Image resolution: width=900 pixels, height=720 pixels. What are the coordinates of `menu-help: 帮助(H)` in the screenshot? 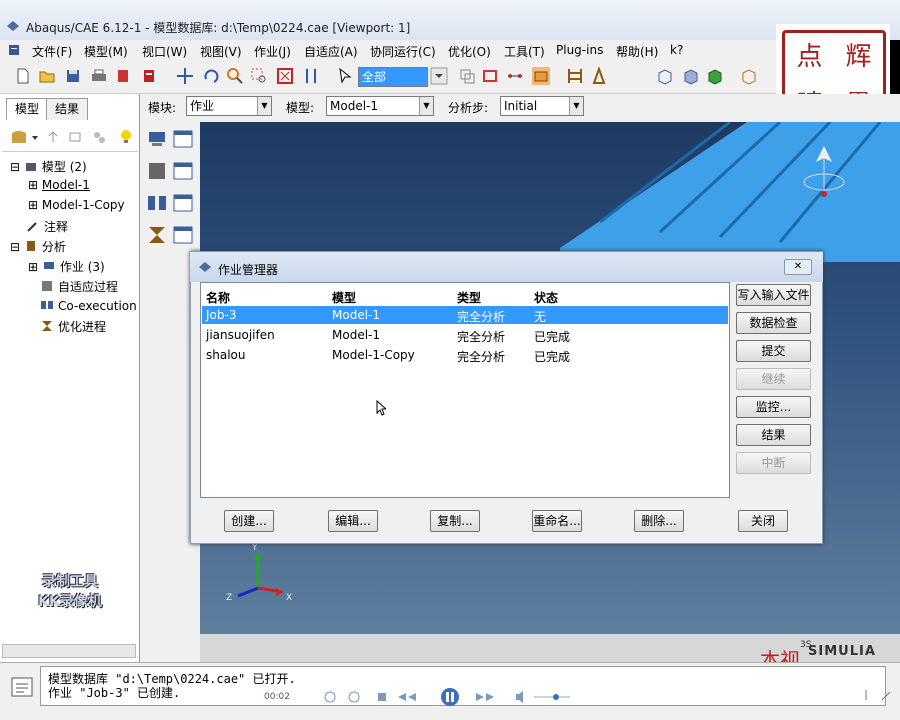 It's located at (637, 51).